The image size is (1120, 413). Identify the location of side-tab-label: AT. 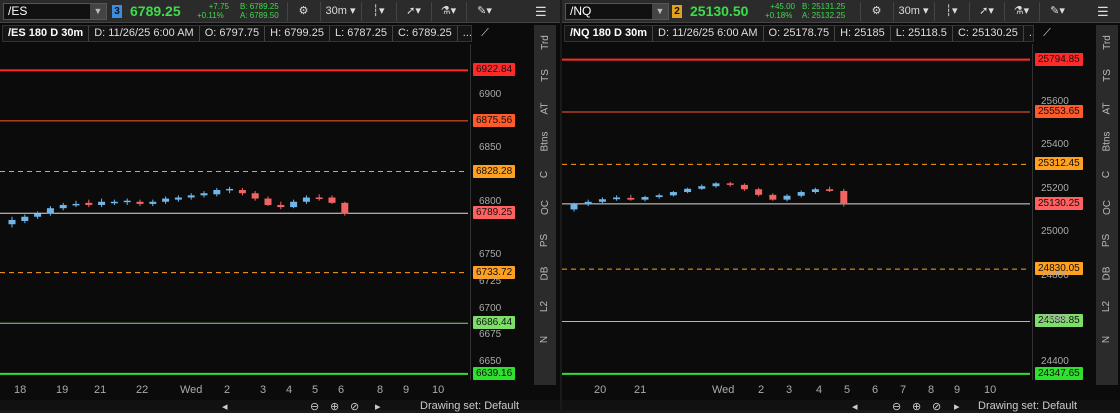
(545, 108).